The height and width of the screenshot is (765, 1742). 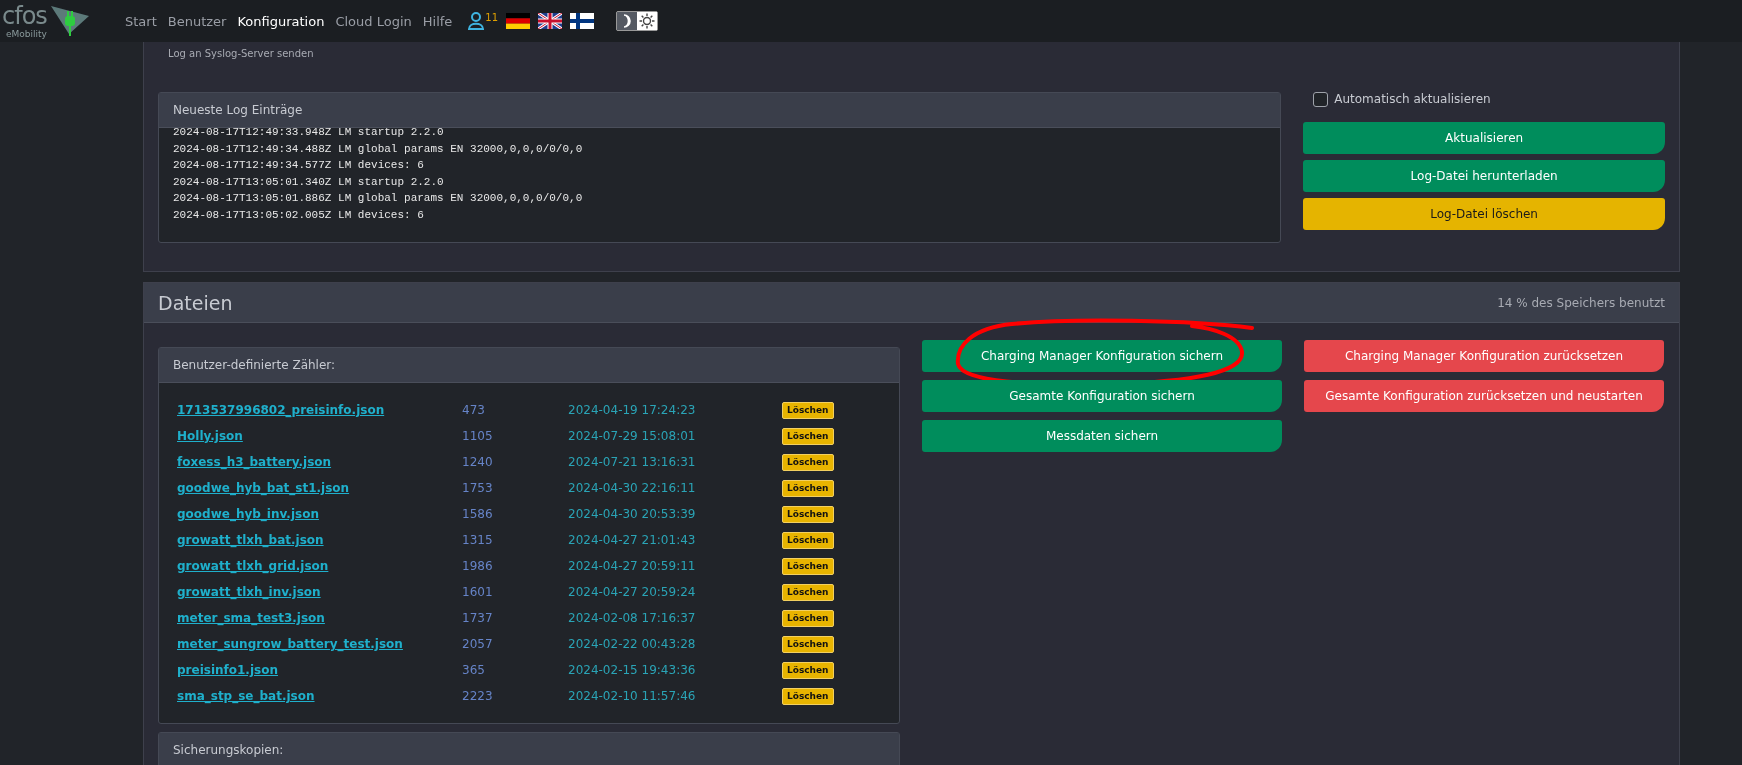 I want to click on file-size: 1753, so click(x=478, y=488).